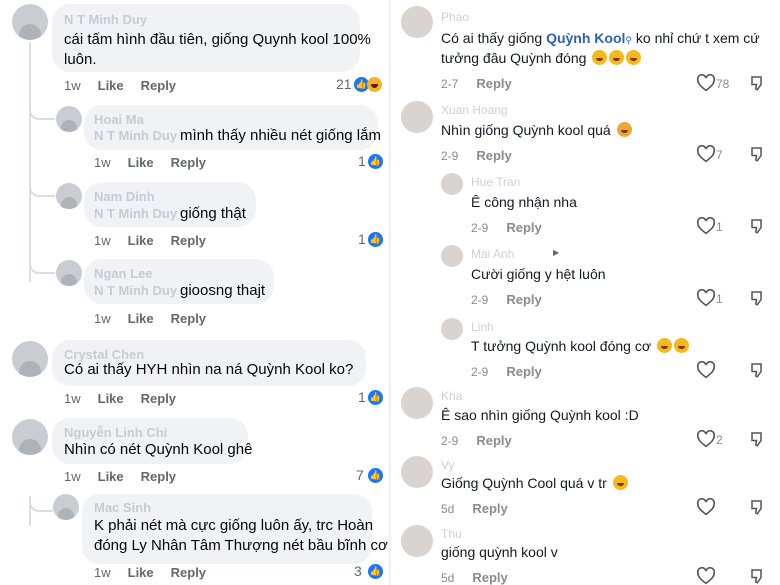  I want to click on timestamp: 5d, so click(448, 578).